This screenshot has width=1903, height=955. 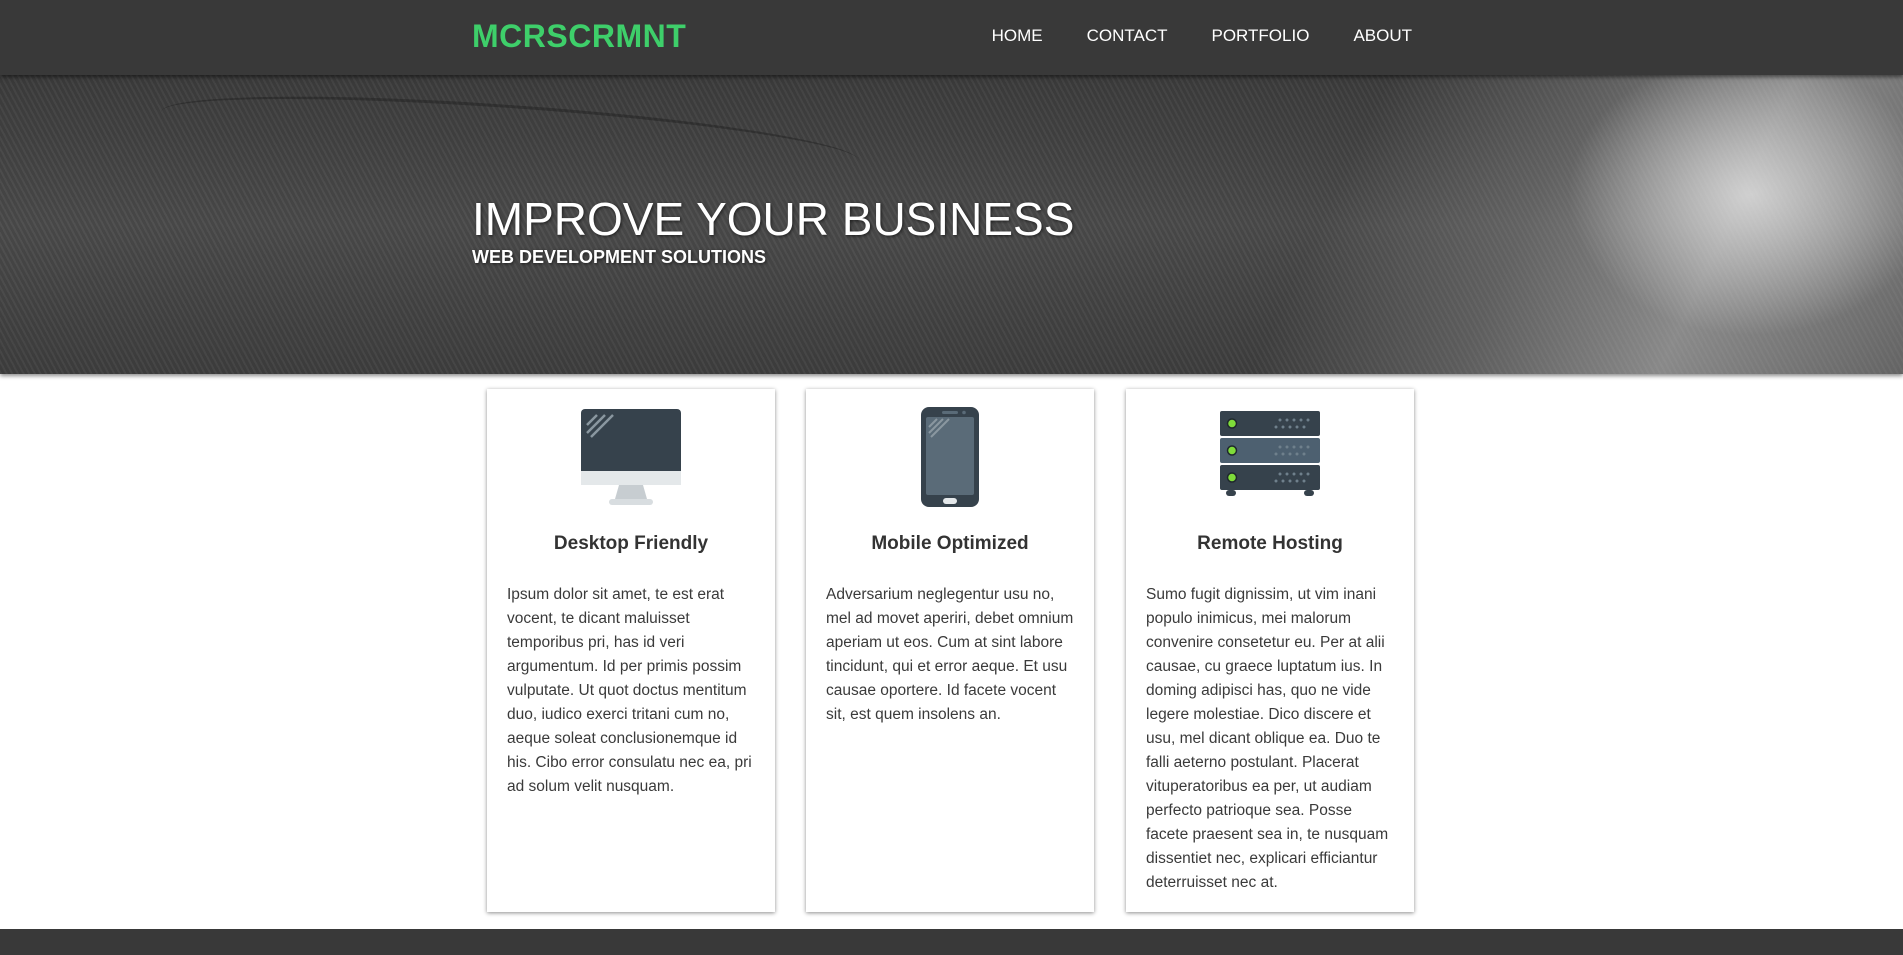 I want to click on brand-logo-link: MCRSCRMNT, so click(x=579, y=36).